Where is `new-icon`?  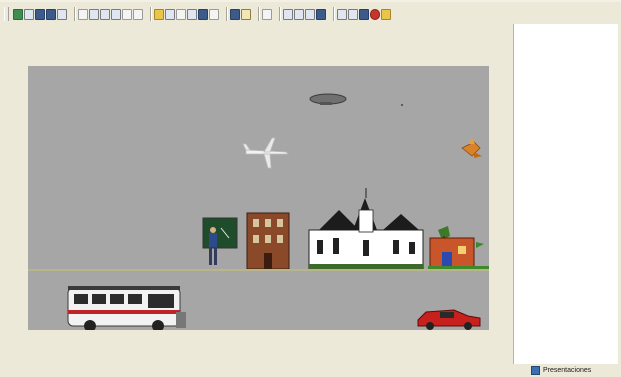 new-icon is located at coordinates (18, 14).